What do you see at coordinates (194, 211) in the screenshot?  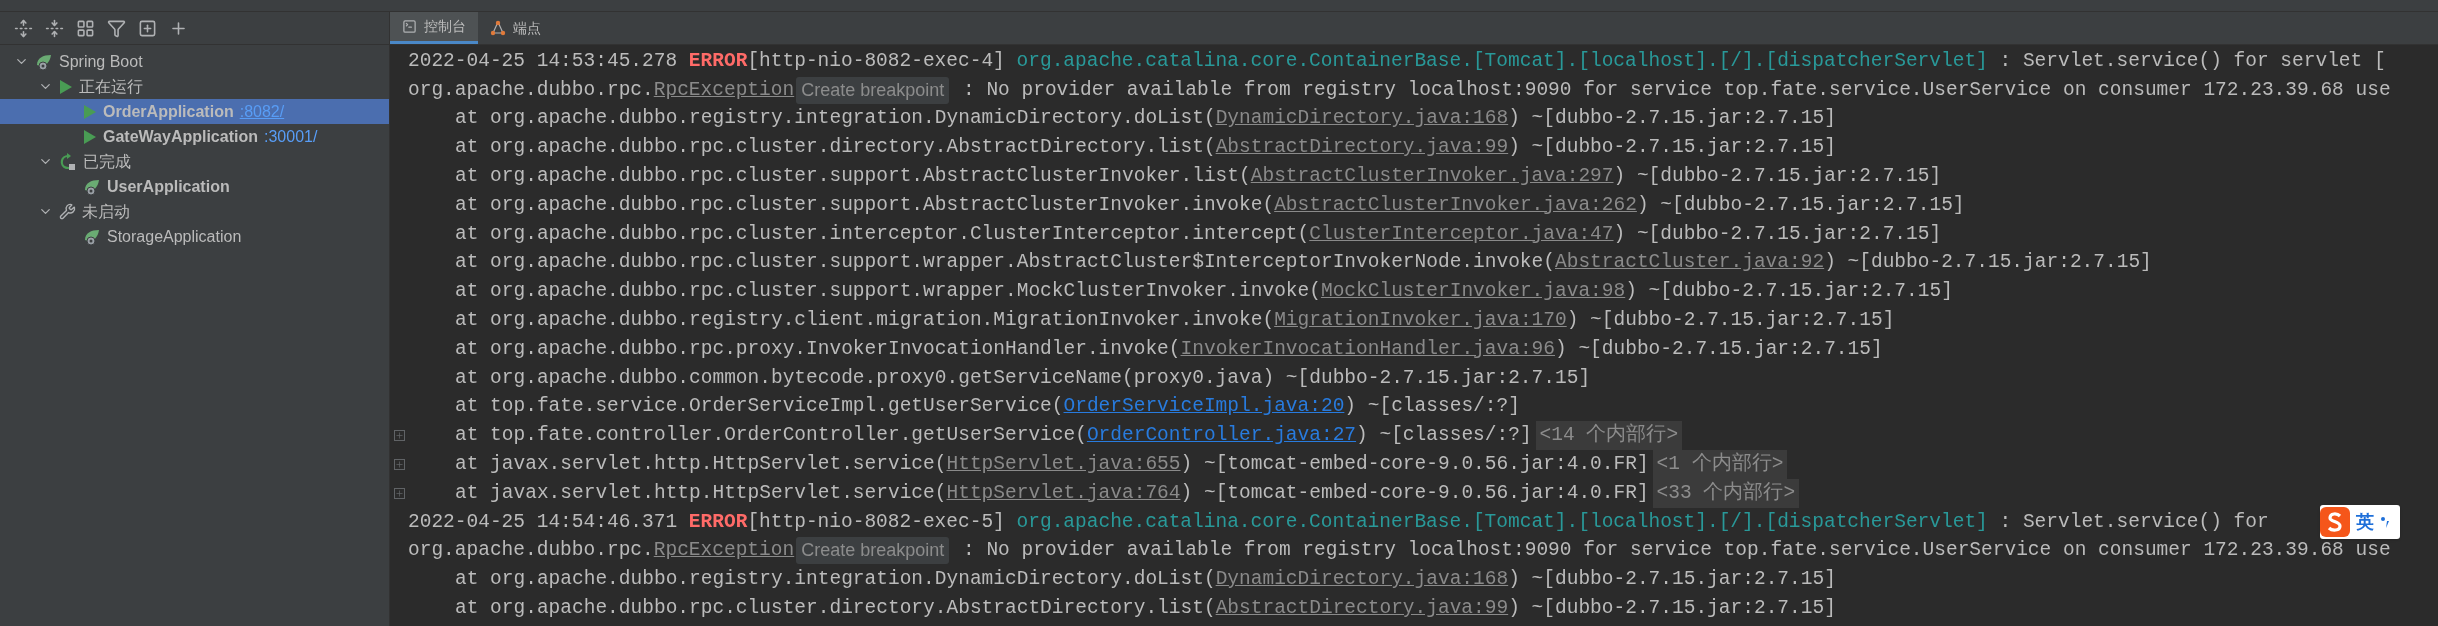 I see `tree-item: 未启动` at bounding box center [194, 211].